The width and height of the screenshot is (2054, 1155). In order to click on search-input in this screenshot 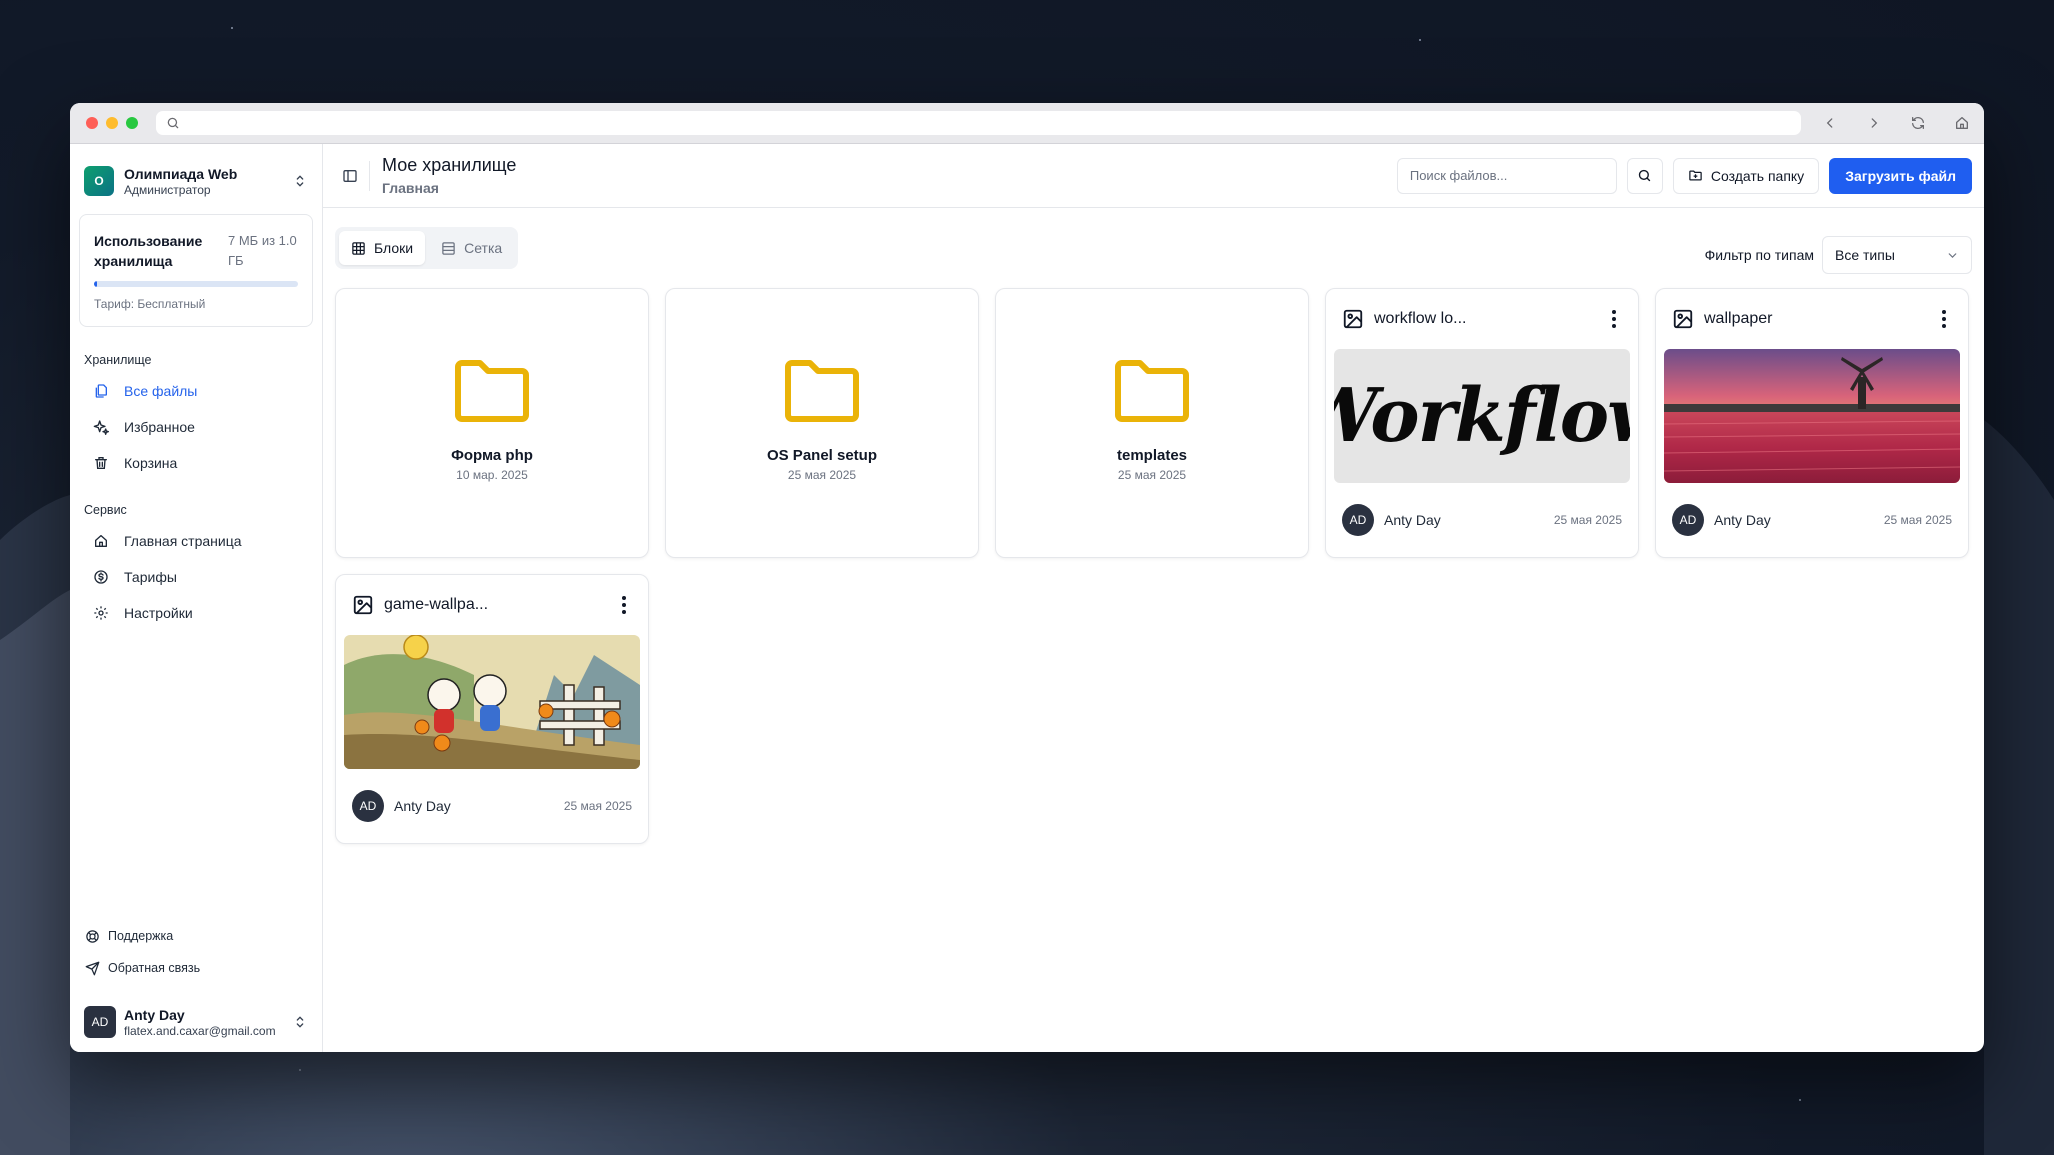, I will do `click(1506, 175)`.